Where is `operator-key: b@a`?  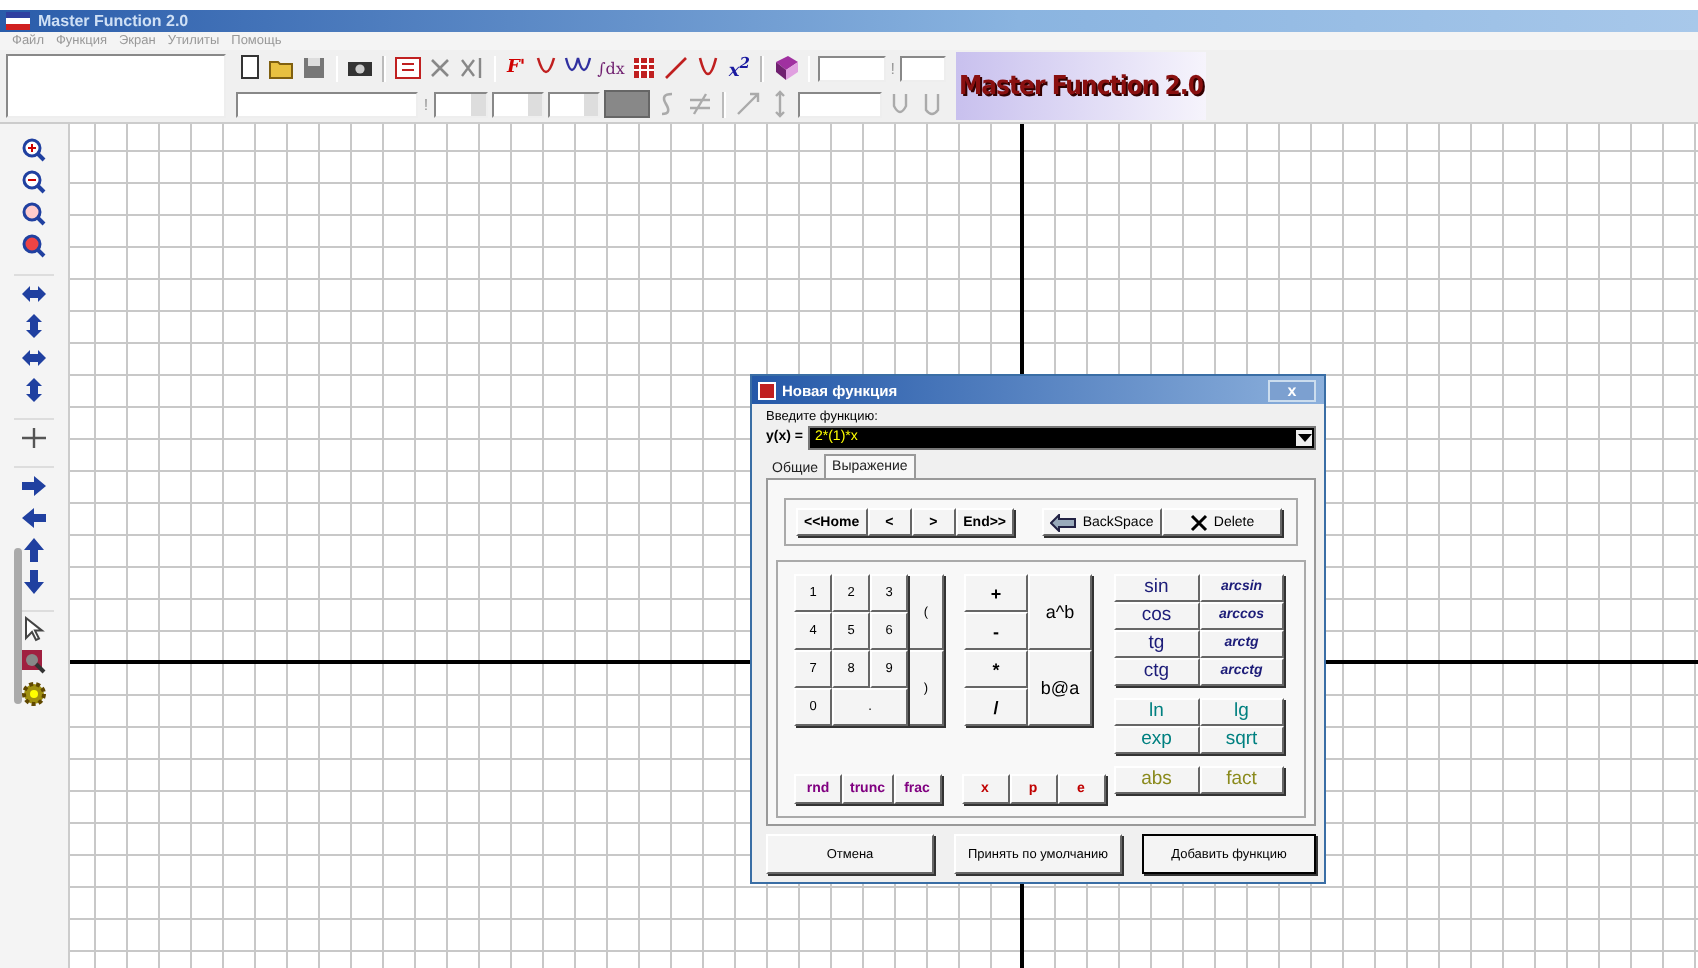 operator-key: b@a is located at coordinates (1060, 688).